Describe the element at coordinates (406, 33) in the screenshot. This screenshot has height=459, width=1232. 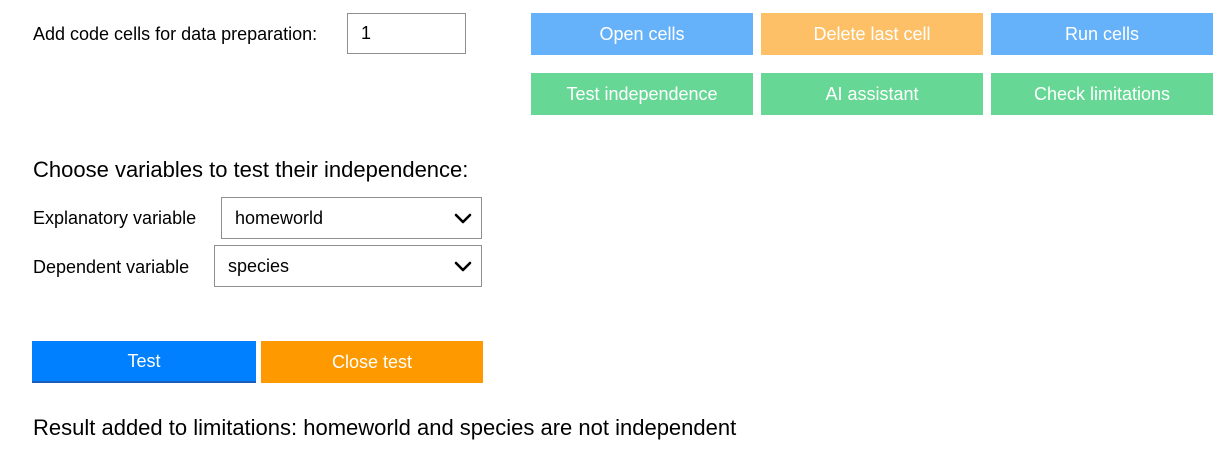
I see `code-cells-count-input` at that location.